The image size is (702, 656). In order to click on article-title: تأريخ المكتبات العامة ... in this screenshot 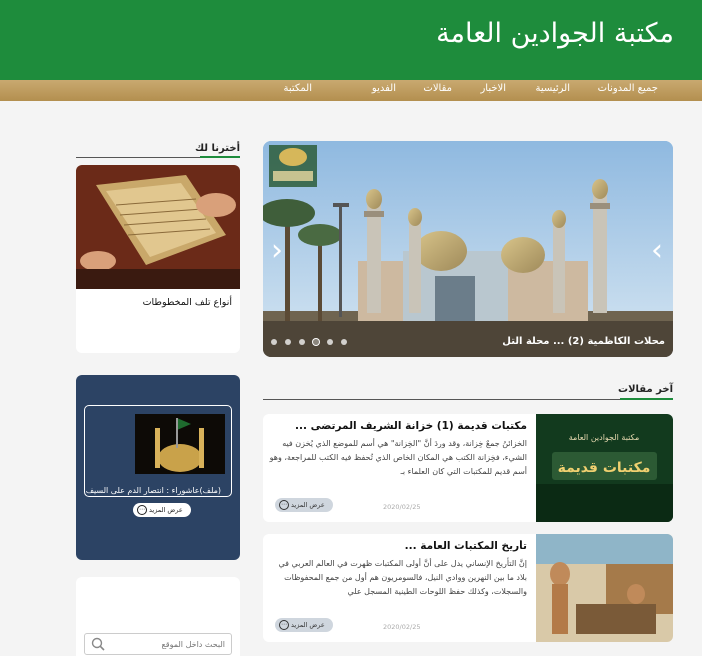, I will do `click(398, 546)`.